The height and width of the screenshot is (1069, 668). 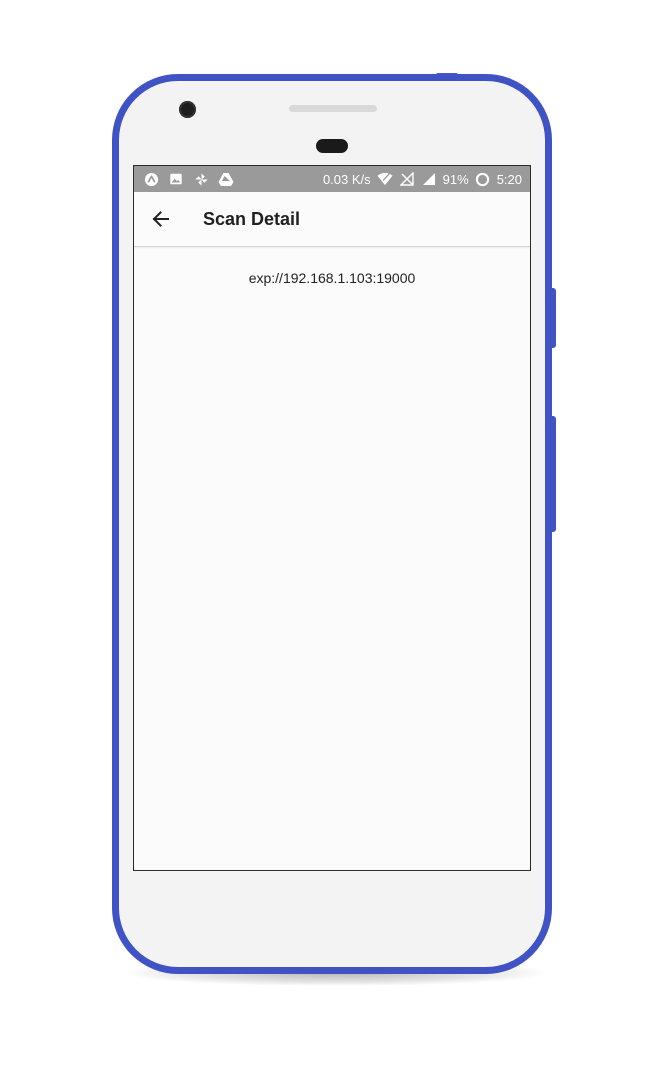 What do you see at coordinates (332, 278) in the screenshot?
I see `scanned-url-text: exp://192.168.1.103:19000` at bounding box center [332, 278].